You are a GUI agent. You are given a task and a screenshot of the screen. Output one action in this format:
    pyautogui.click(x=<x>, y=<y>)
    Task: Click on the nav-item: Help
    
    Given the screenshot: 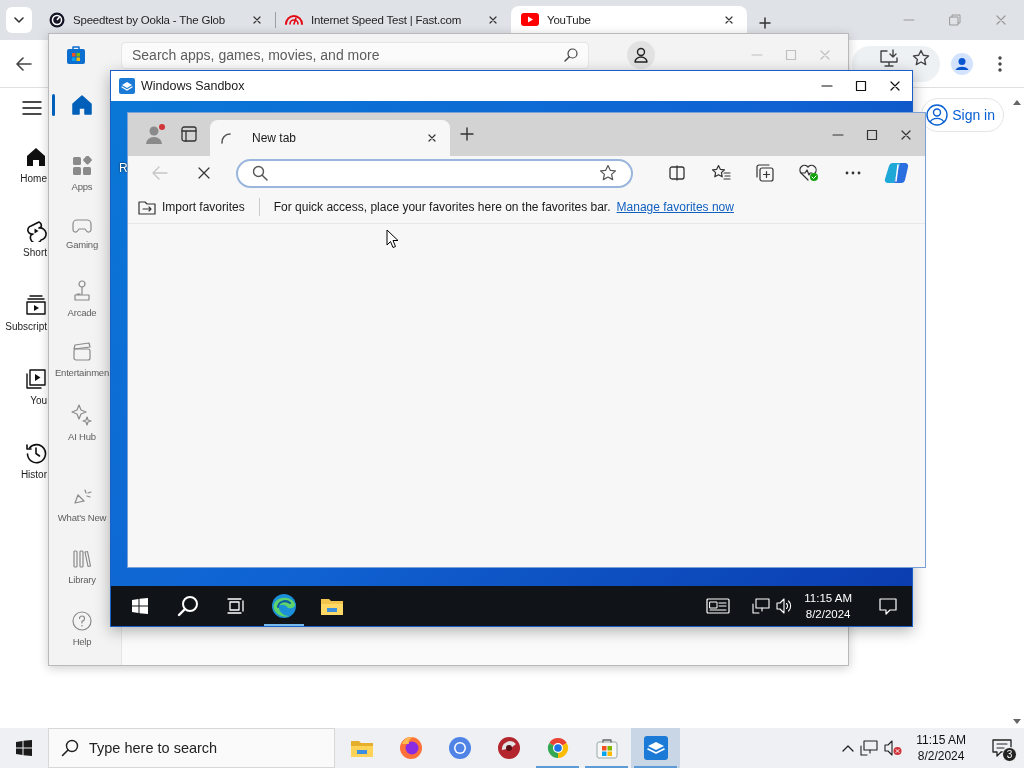 What is the action you would take?
    pyautogui.click(x=82, y=634)
    